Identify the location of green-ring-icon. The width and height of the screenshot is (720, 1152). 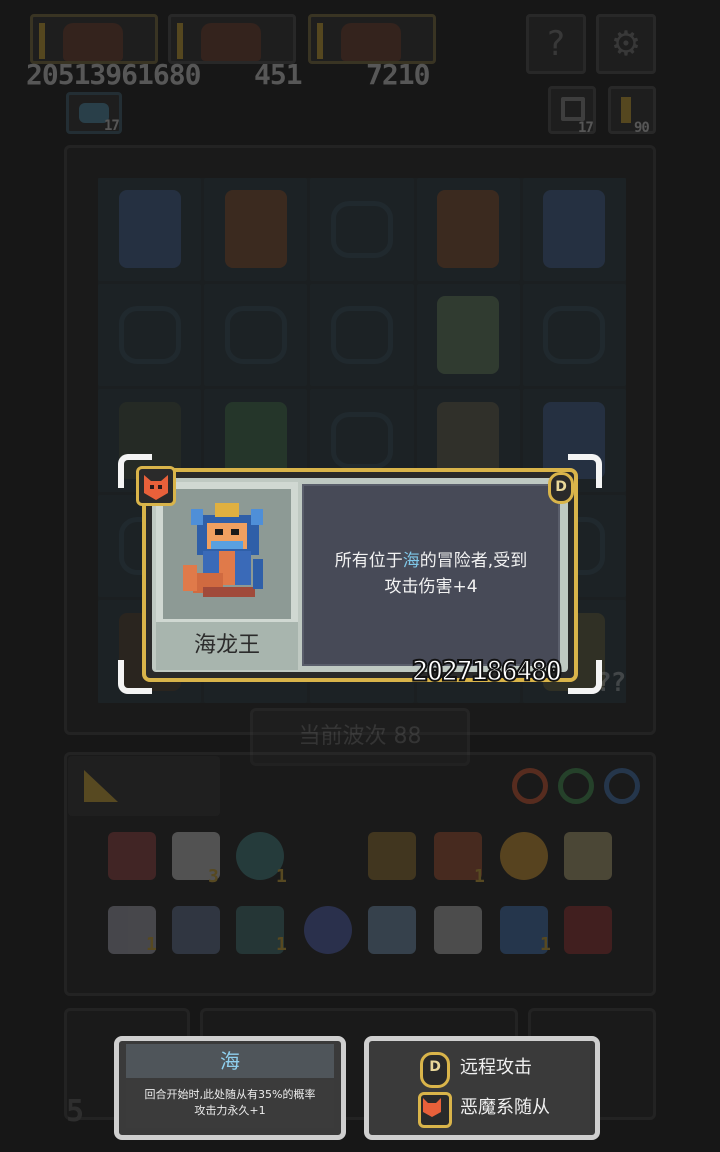
(576, 786).